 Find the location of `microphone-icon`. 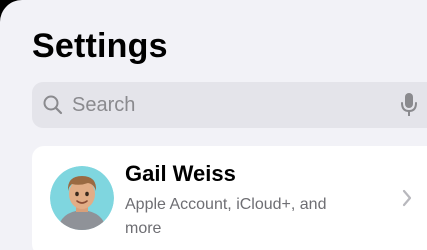

microphone-icon is located at coordinates (409, 105).